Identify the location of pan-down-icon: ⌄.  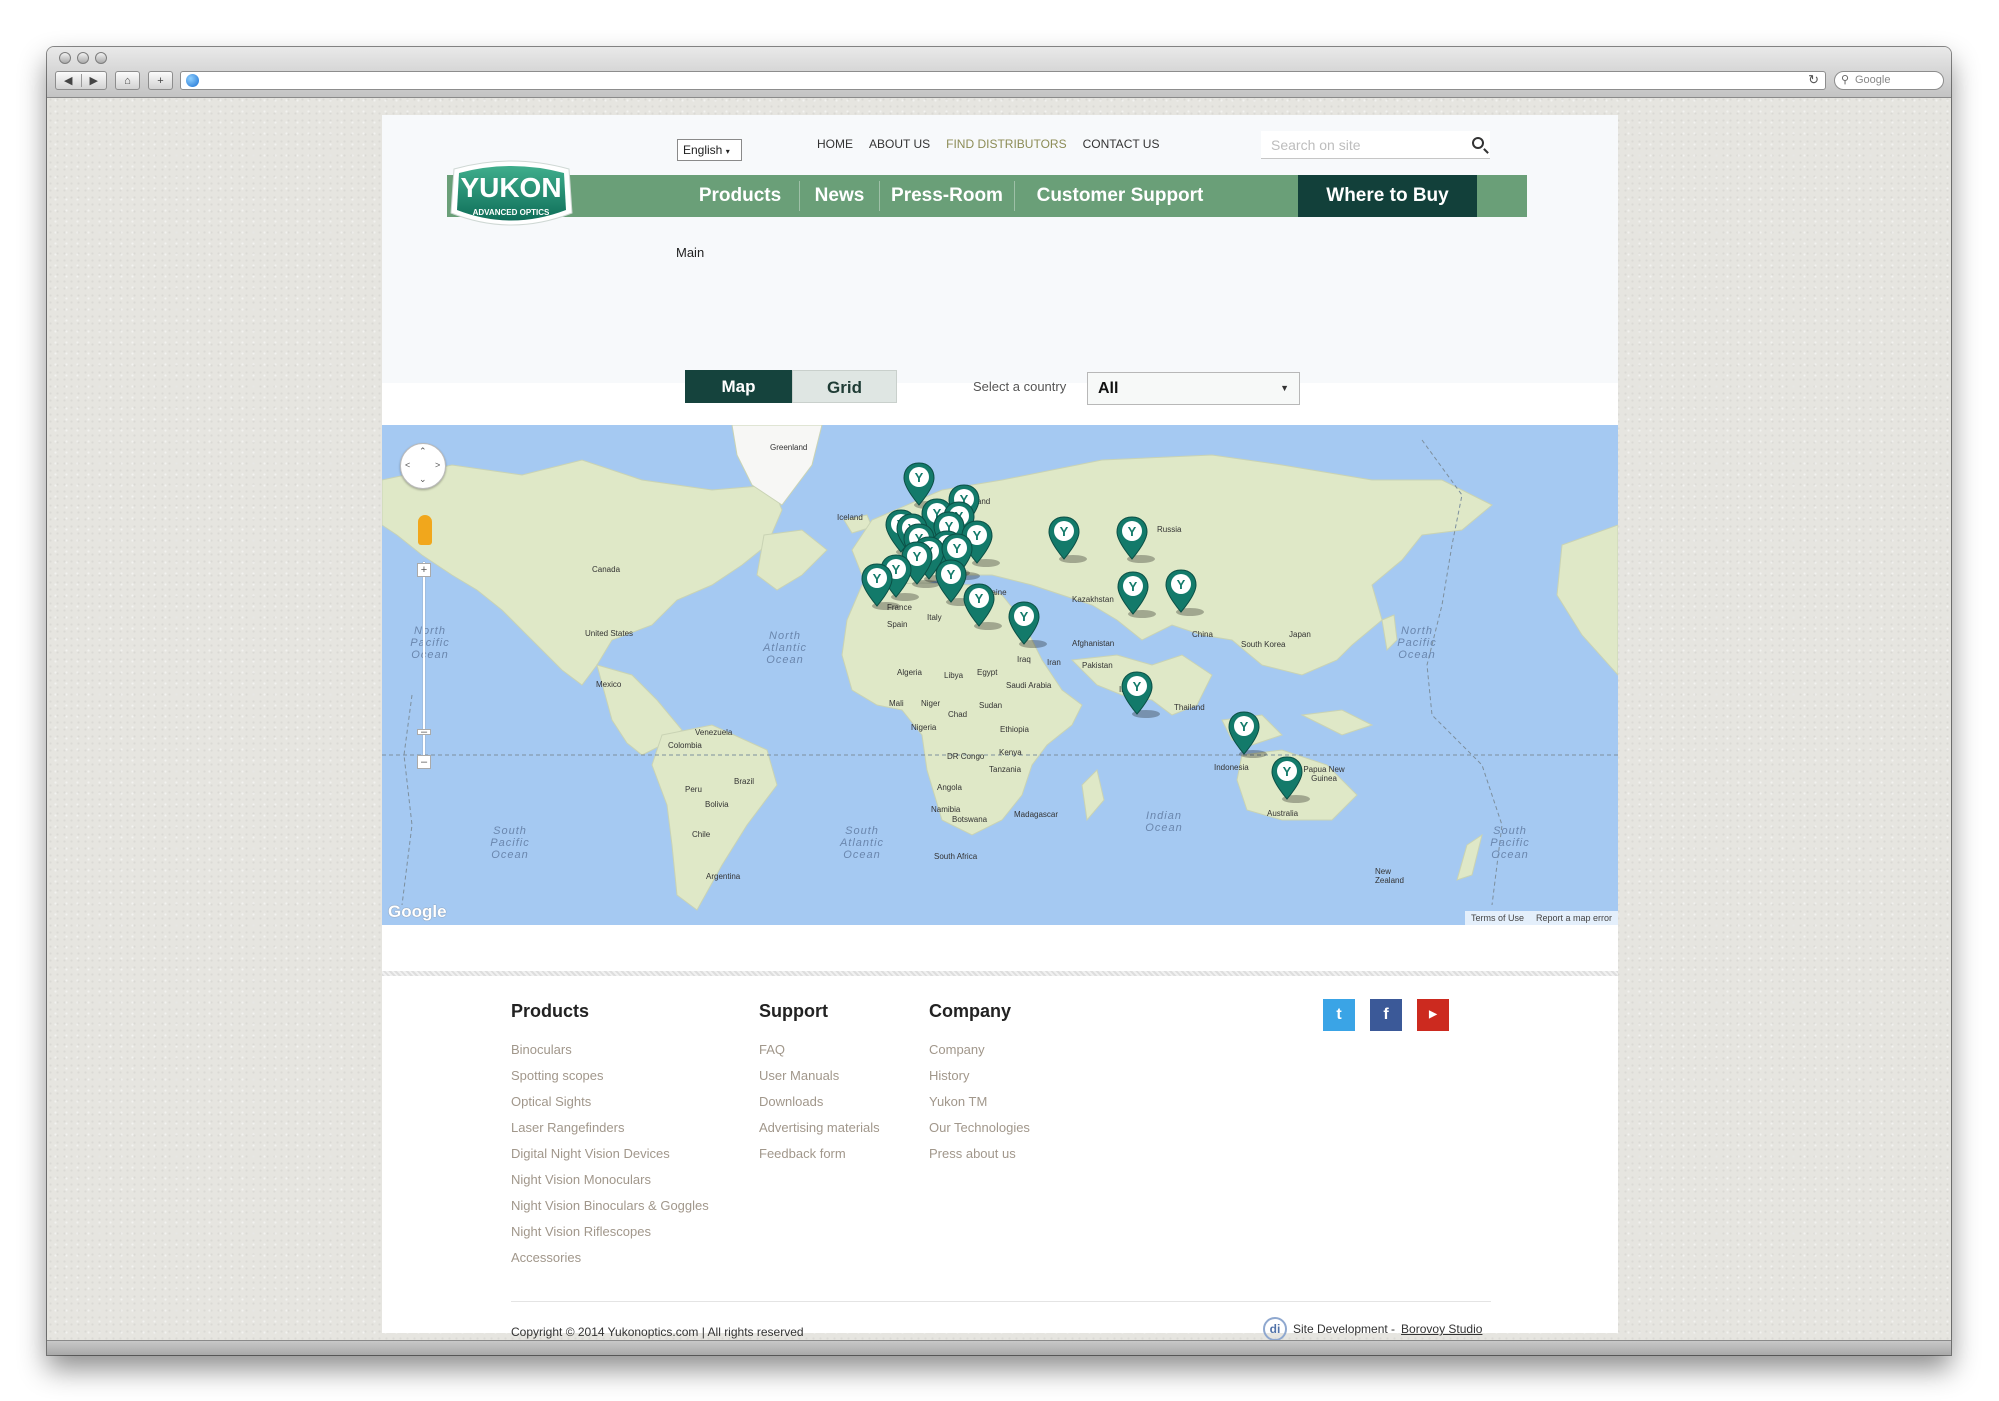
(423, 479).